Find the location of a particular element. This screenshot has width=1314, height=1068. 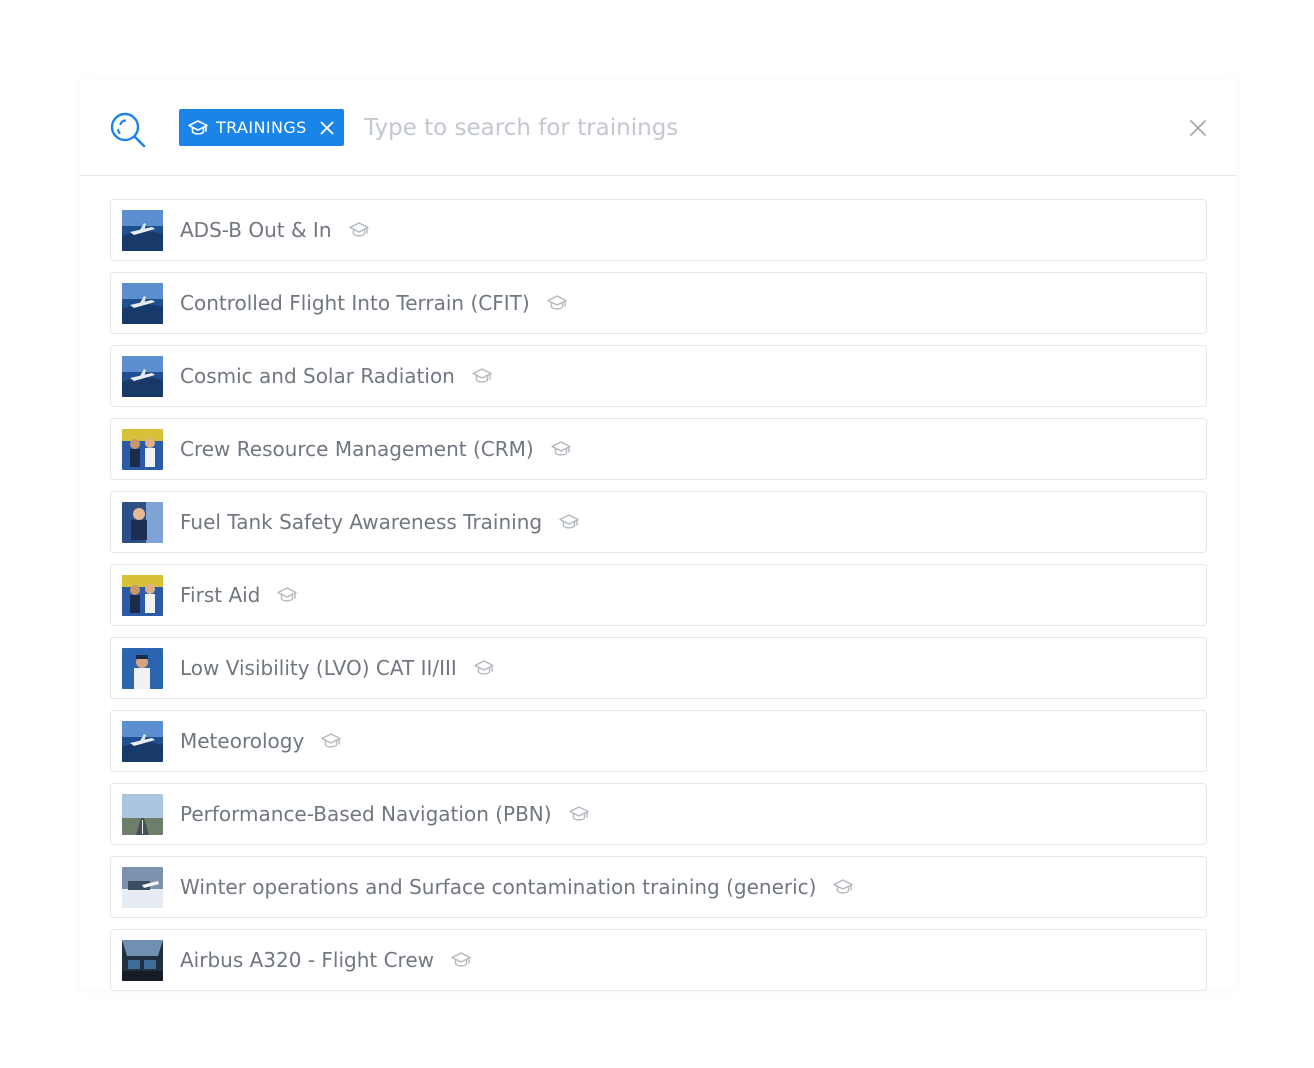

cockpit-thumbnail is located at coordinates (142, 960).